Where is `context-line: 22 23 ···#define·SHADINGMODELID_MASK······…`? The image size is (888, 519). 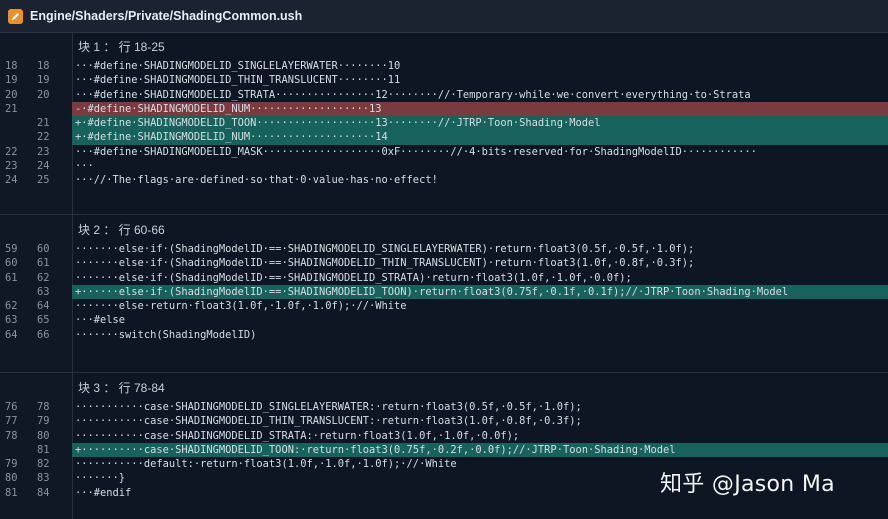
context-line: 22 23 ···#define·SHADINGMODELID_MASK······… is located at coordinates (444, 152).